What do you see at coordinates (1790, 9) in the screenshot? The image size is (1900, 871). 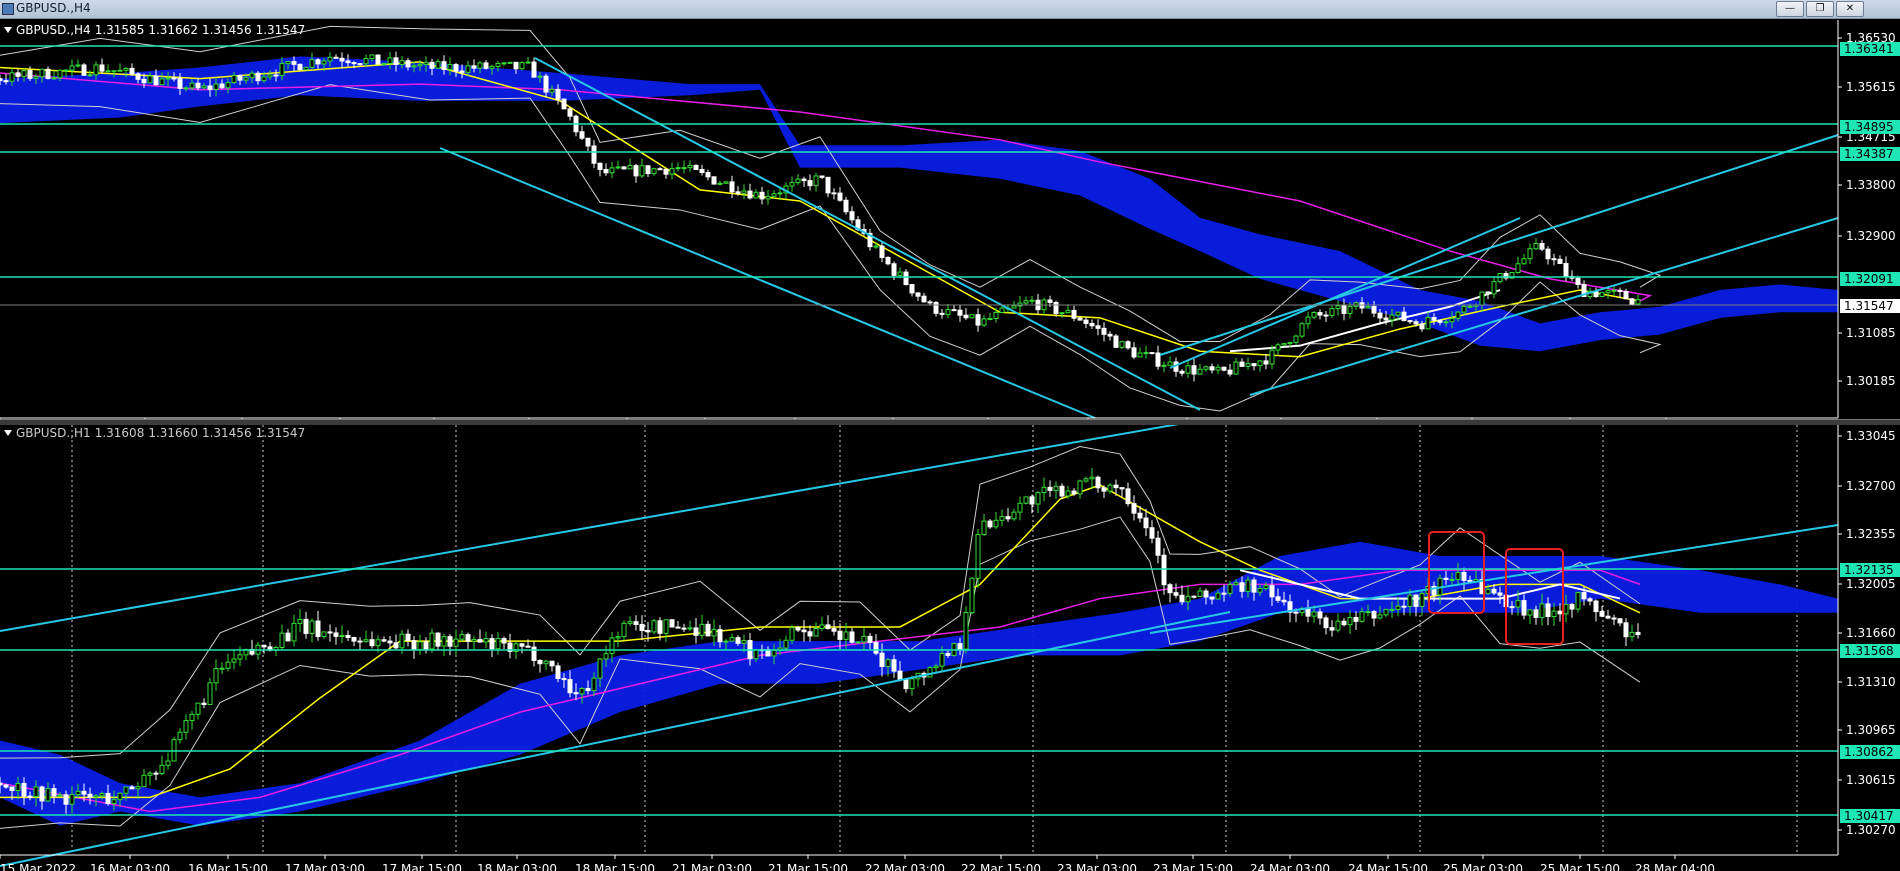 I see `minimize-button: —` at bounding box center [1790, 9].